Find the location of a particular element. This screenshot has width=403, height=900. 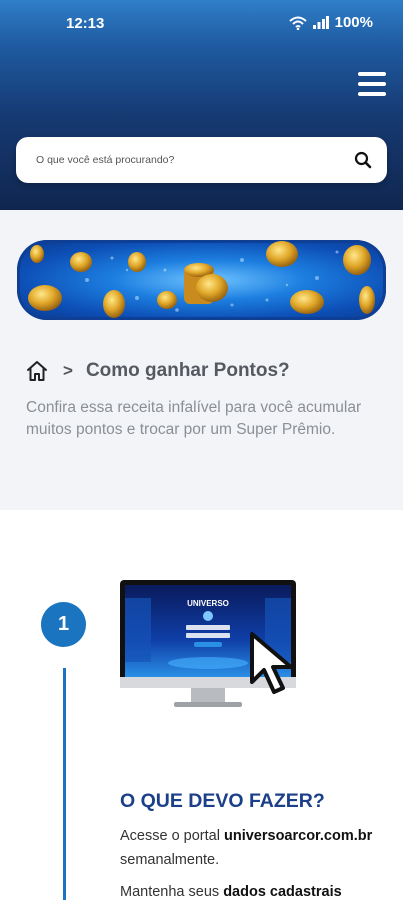

portal-link-text: universoarcor.com.br is located at coordinates (298, 836).